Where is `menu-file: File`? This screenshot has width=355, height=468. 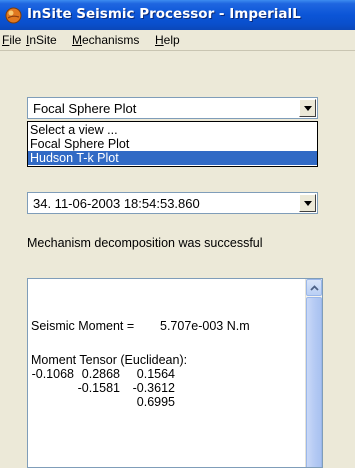
menu-file: File is located at coordinates (11, 40).